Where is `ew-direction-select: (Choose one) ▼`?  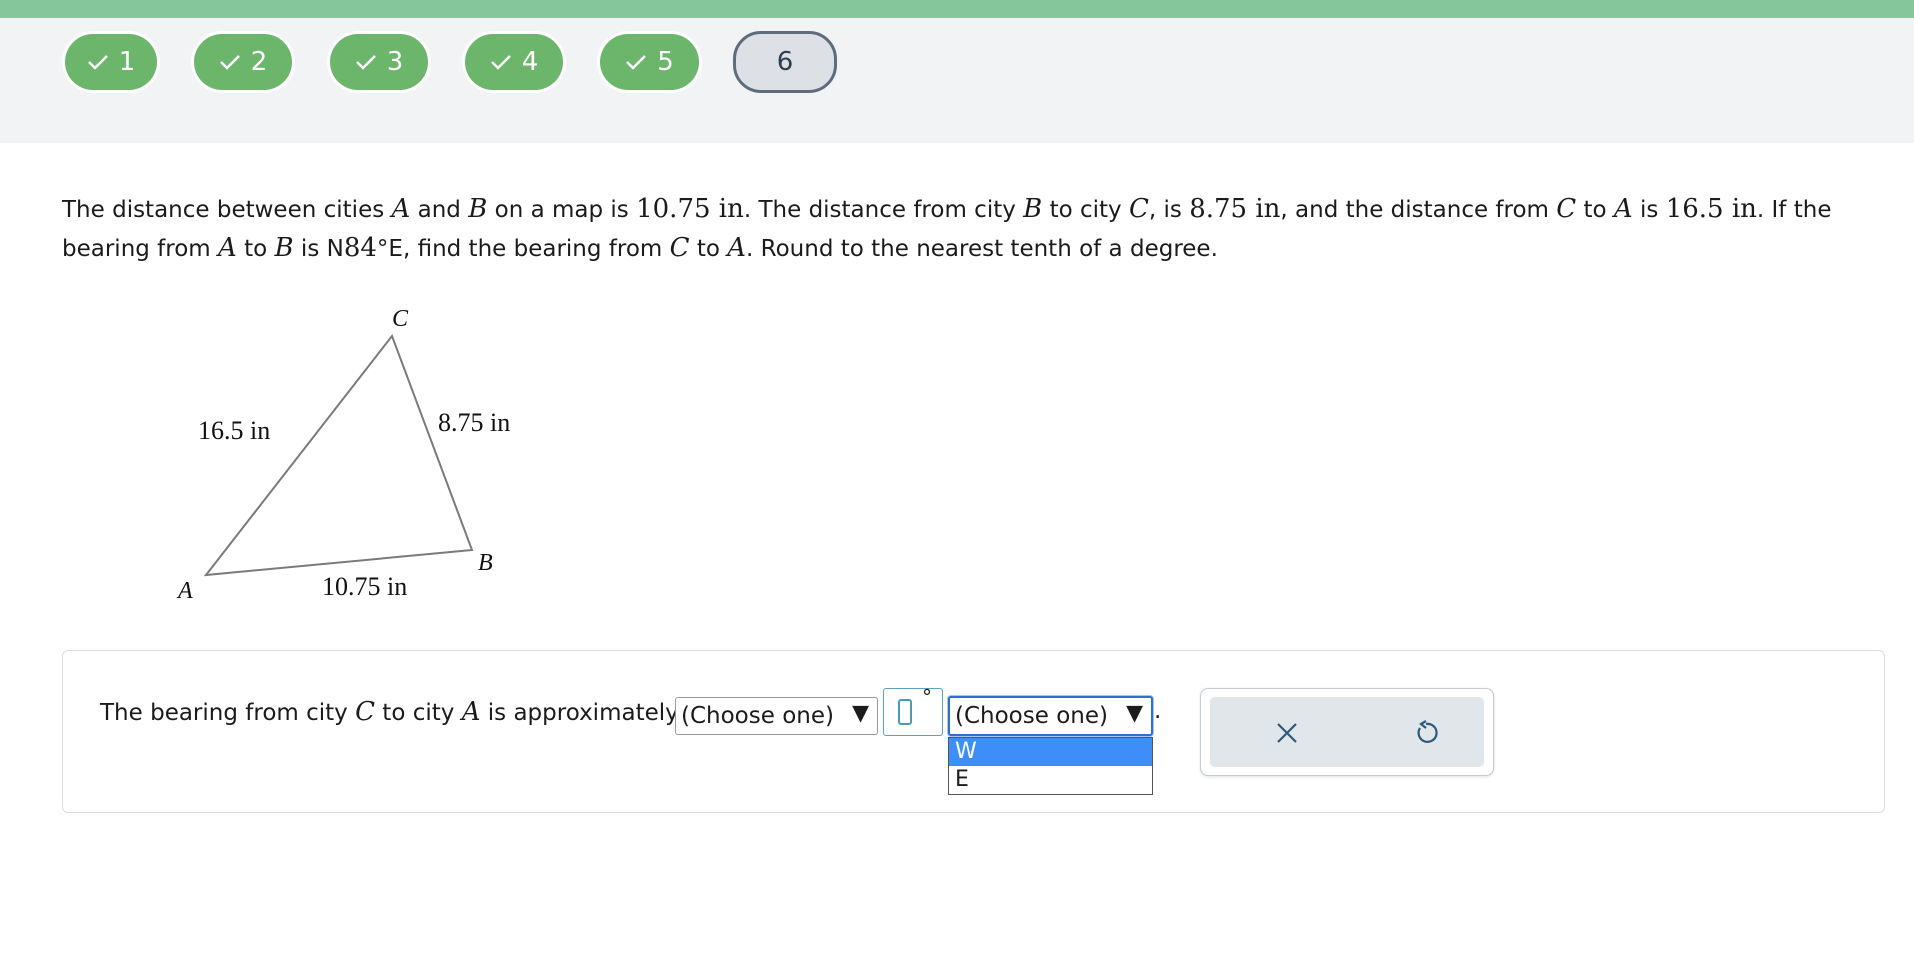 ew-direction-select: (Choose one) ▼ is located at coordinates (1050, 716).